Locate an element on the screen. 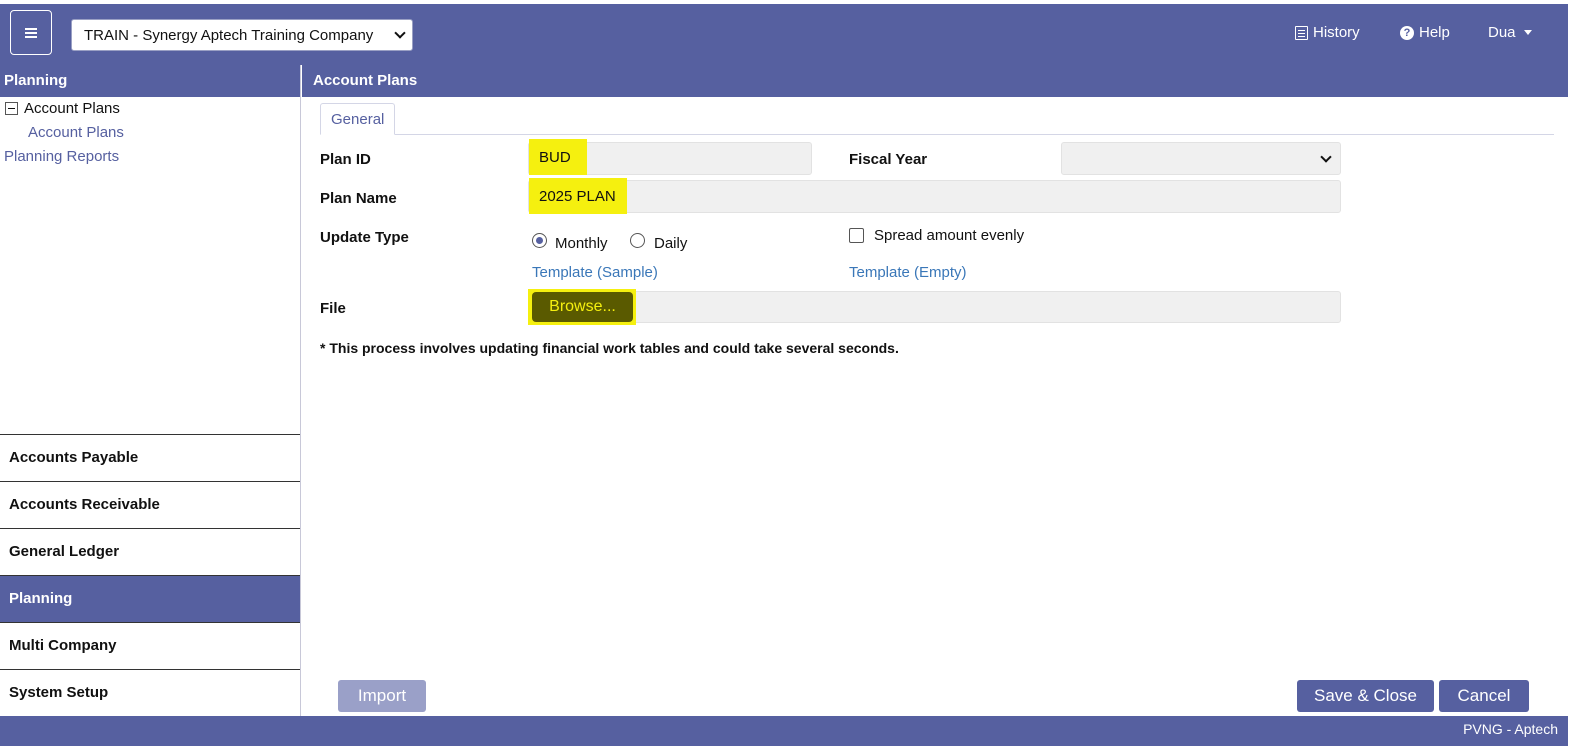 The image size is (1580, 746). tree-child-account-plans: Account Plans is located at coordinates (76, 132).